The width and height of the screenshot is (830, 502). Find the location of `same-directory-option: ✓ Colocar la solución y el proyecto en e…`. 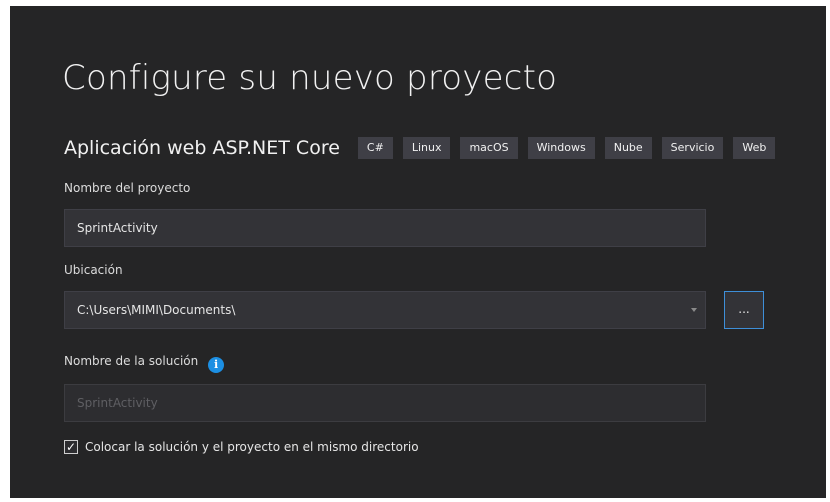

same-directory-option: ✓ Colocar la solución y el proyecto en e… is located at coordinates (241, 447).